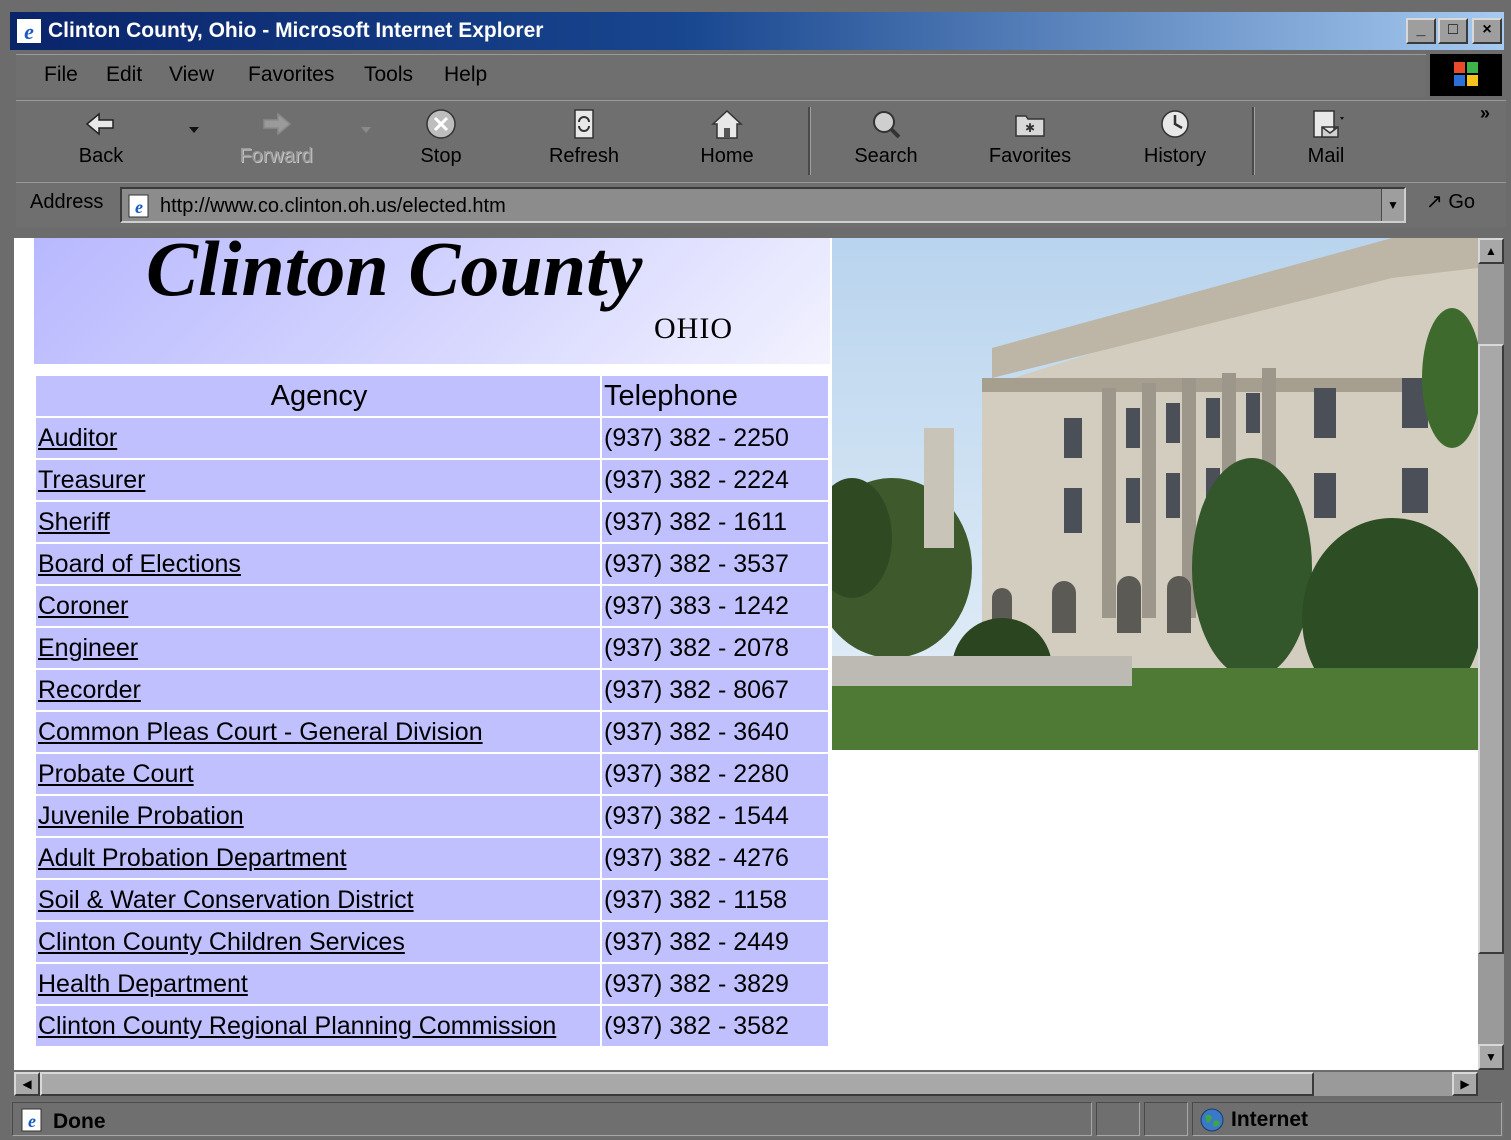  I want to click on scroll-down-button: ▼, so click(1491, 1057).